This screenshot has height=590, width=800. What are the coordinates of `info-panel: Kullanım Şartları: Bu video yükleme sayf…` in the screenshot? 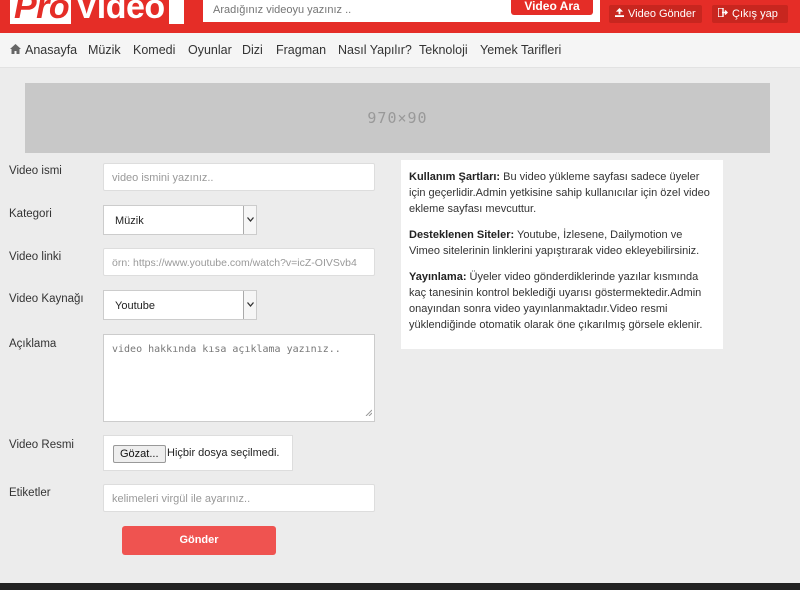 It's located at (562, 254).